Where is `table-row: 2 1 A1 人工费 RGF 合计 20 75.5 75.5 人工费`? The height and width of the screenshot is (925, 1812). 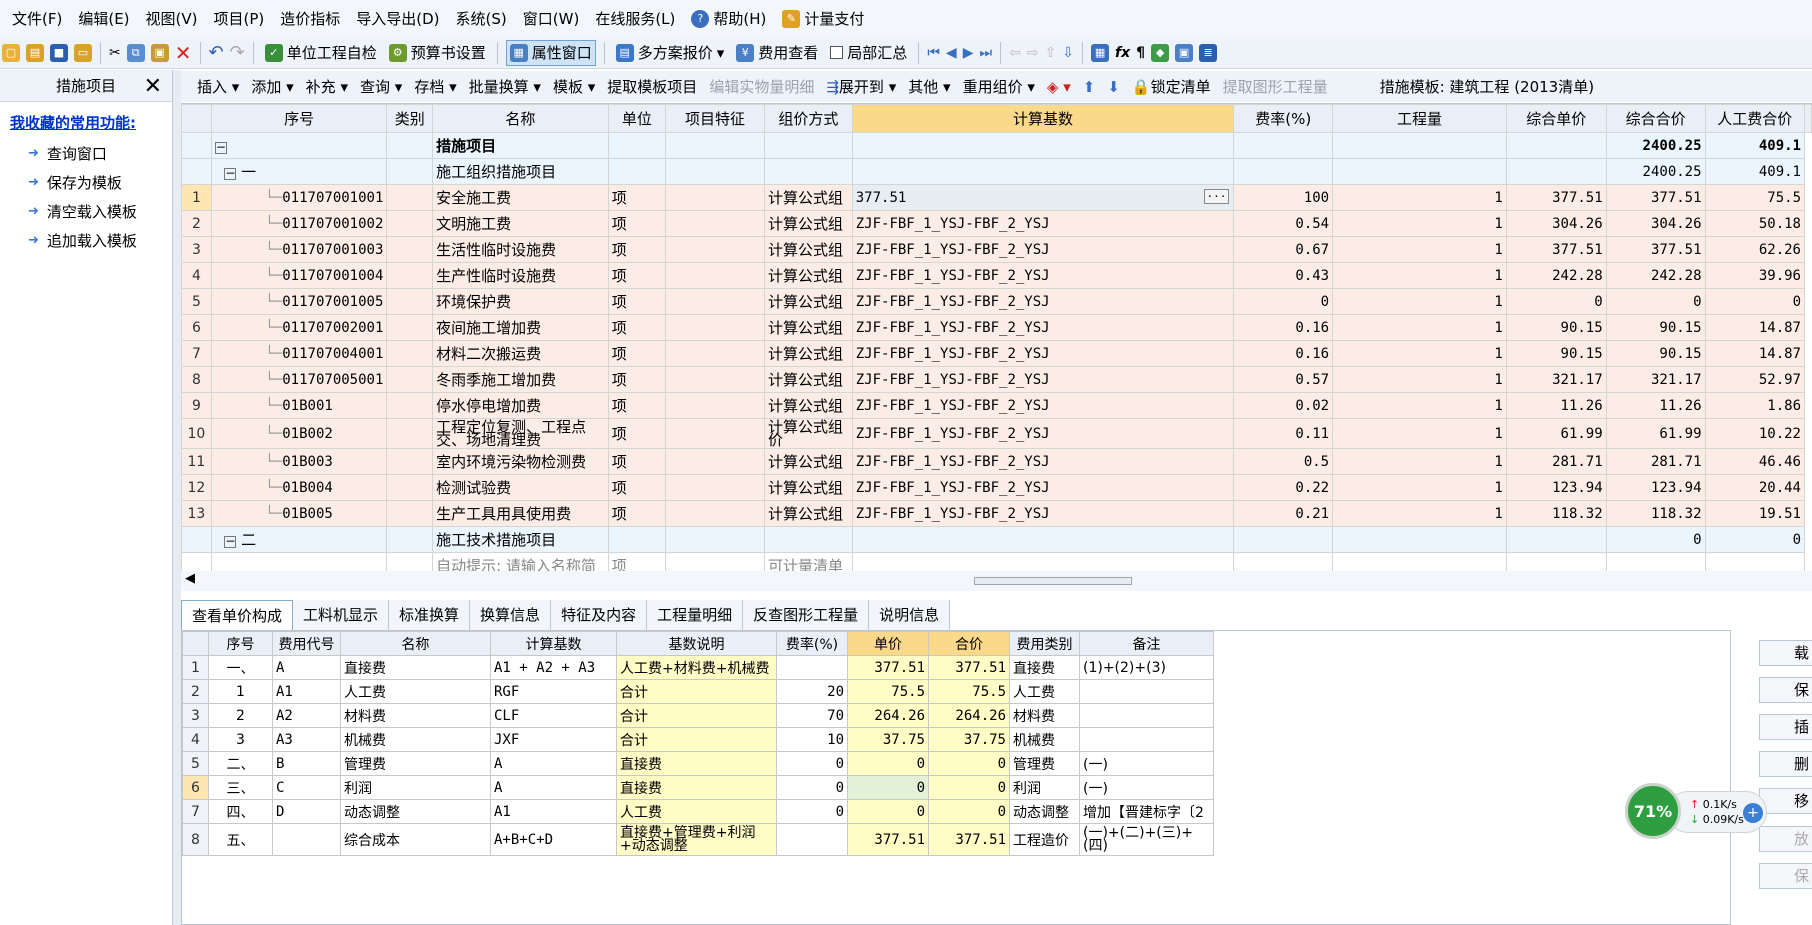
table-row: 2 1 A1 人工费 RGF 合计 20 75.5 75.5 人工费 is located at coordinates (698, 691).